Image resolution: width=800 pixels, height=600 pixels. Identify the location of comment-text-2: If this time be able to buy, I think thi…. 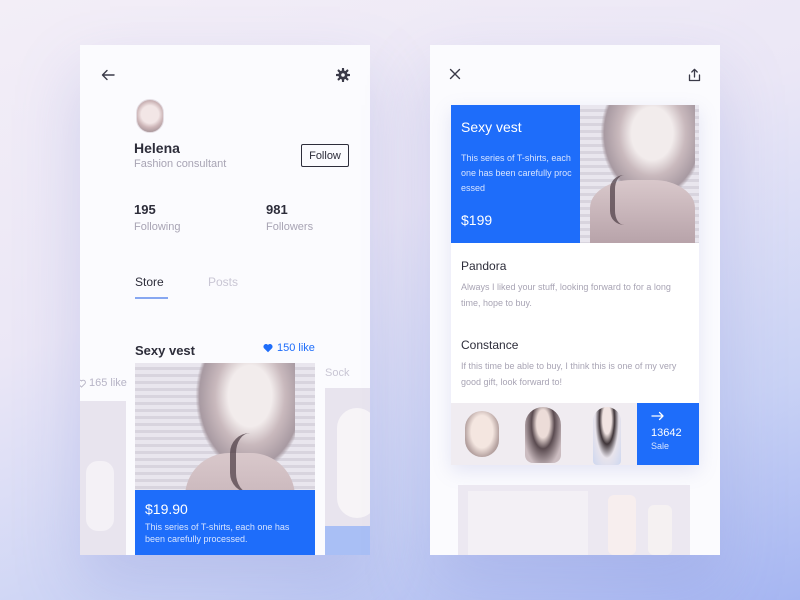
(569, 374).